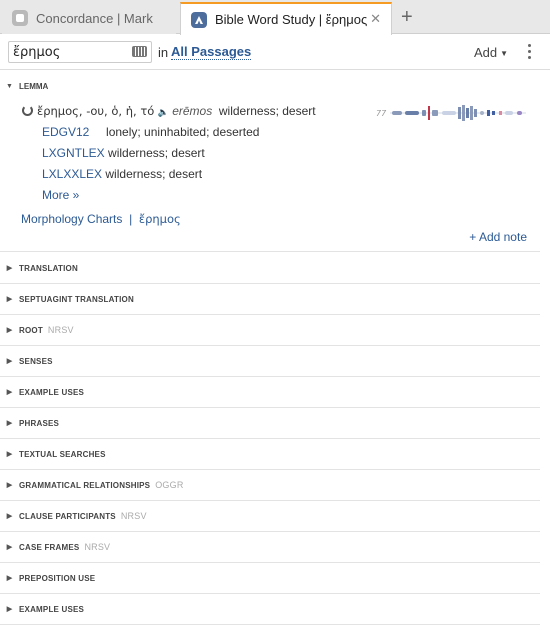  Describe the element at coordinates (72, 174) in the screenshot. I see `lexicon-link: LXLXXLEX` at that location.